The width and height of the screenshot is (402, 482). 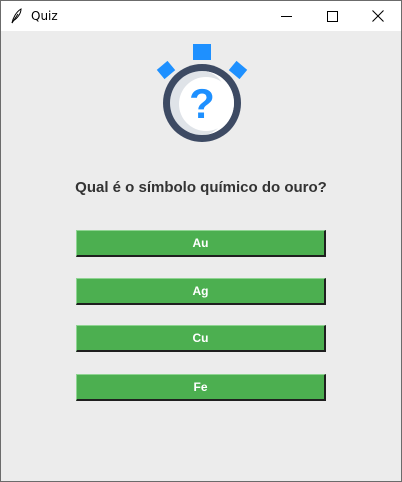 I want to click on minimize-button, so click(x=286, y=16).